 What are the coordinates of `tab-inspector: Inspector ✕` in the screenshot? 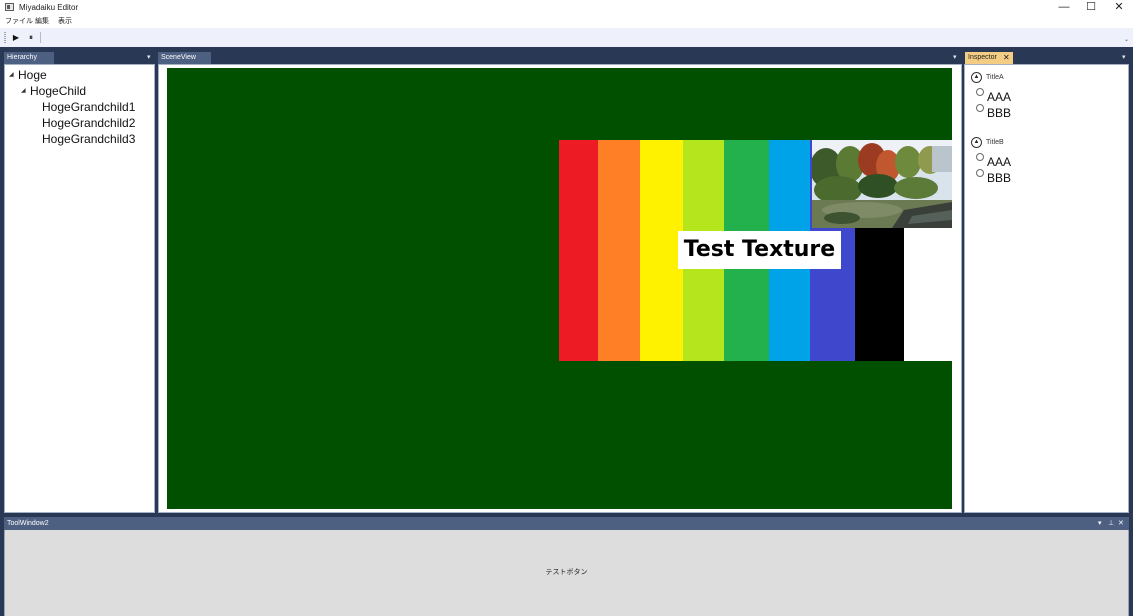 It's located at (989, 58).